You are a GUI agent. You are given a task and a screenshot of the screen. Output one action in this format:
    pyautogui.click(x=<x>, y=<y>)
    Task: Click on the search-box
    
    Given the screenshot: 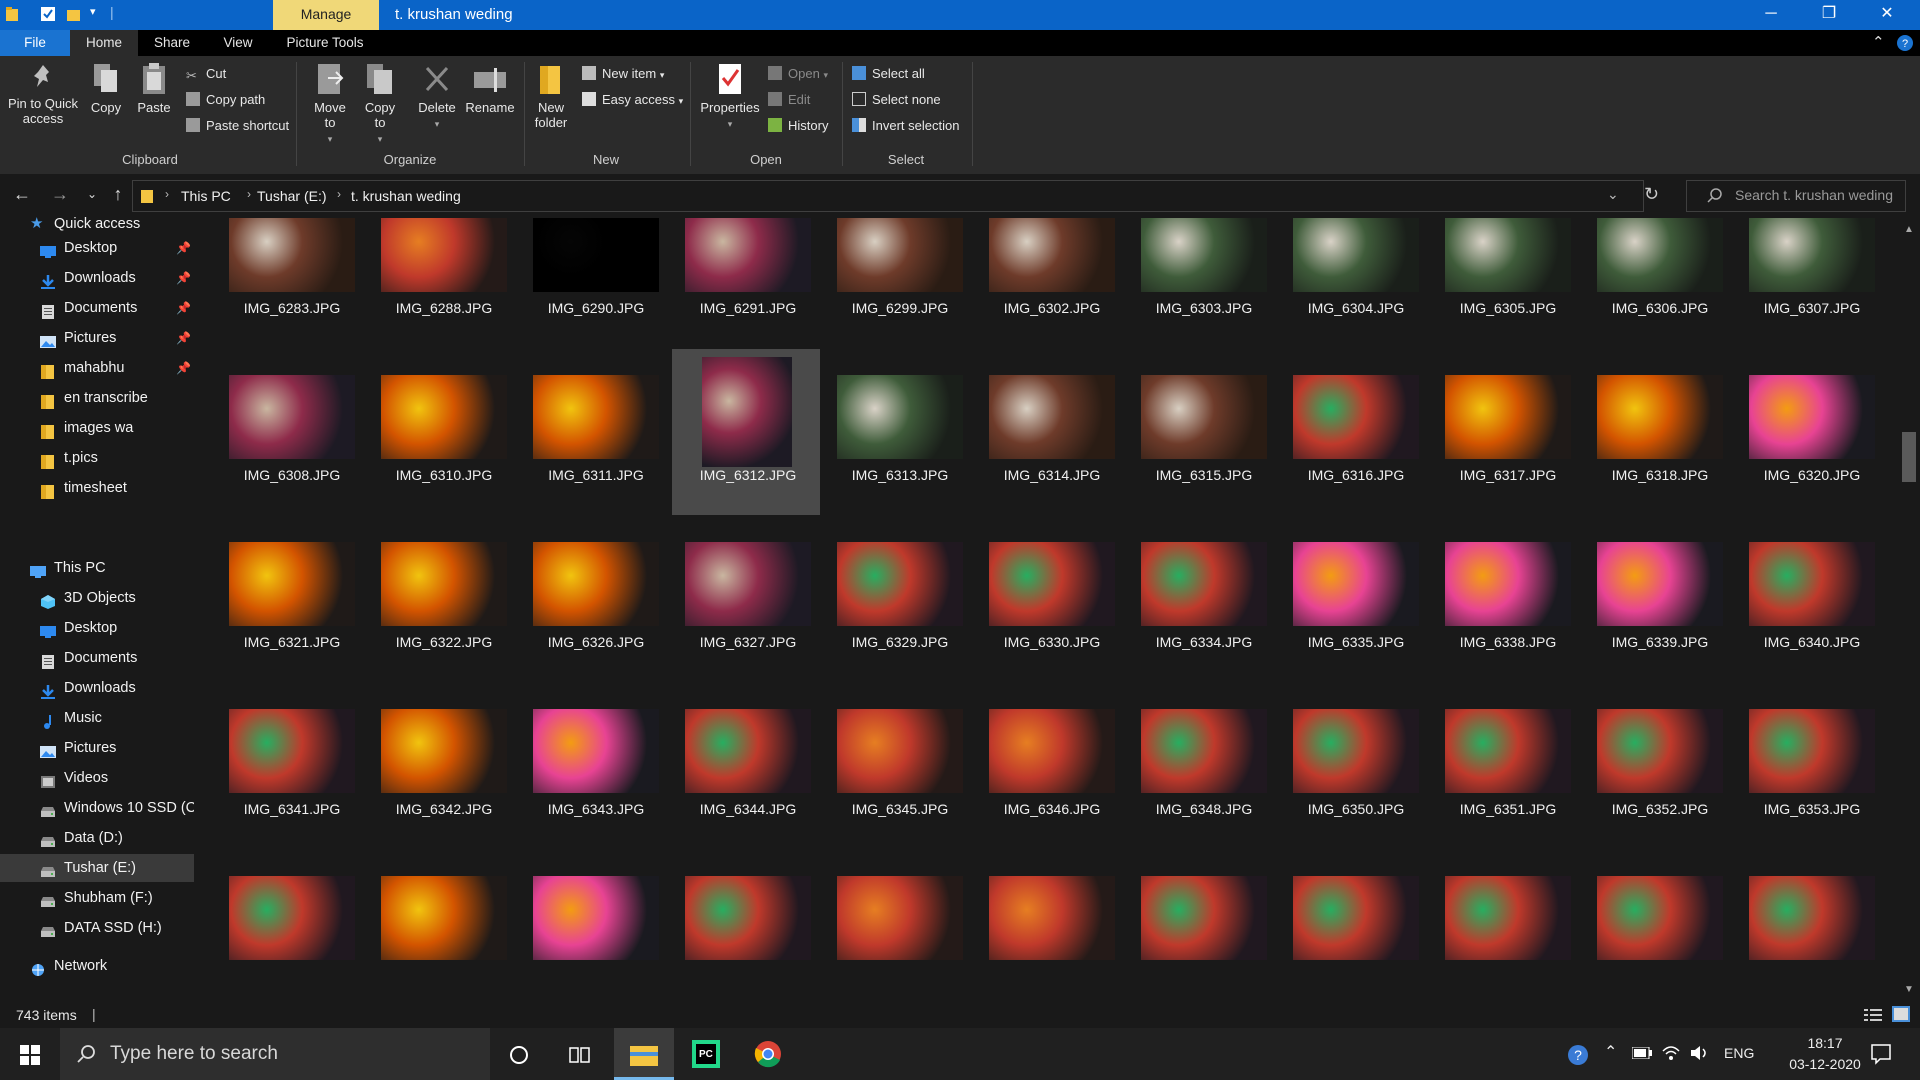 What is the action you would take?
    pyautogui.click(x=1796, y=196)
    